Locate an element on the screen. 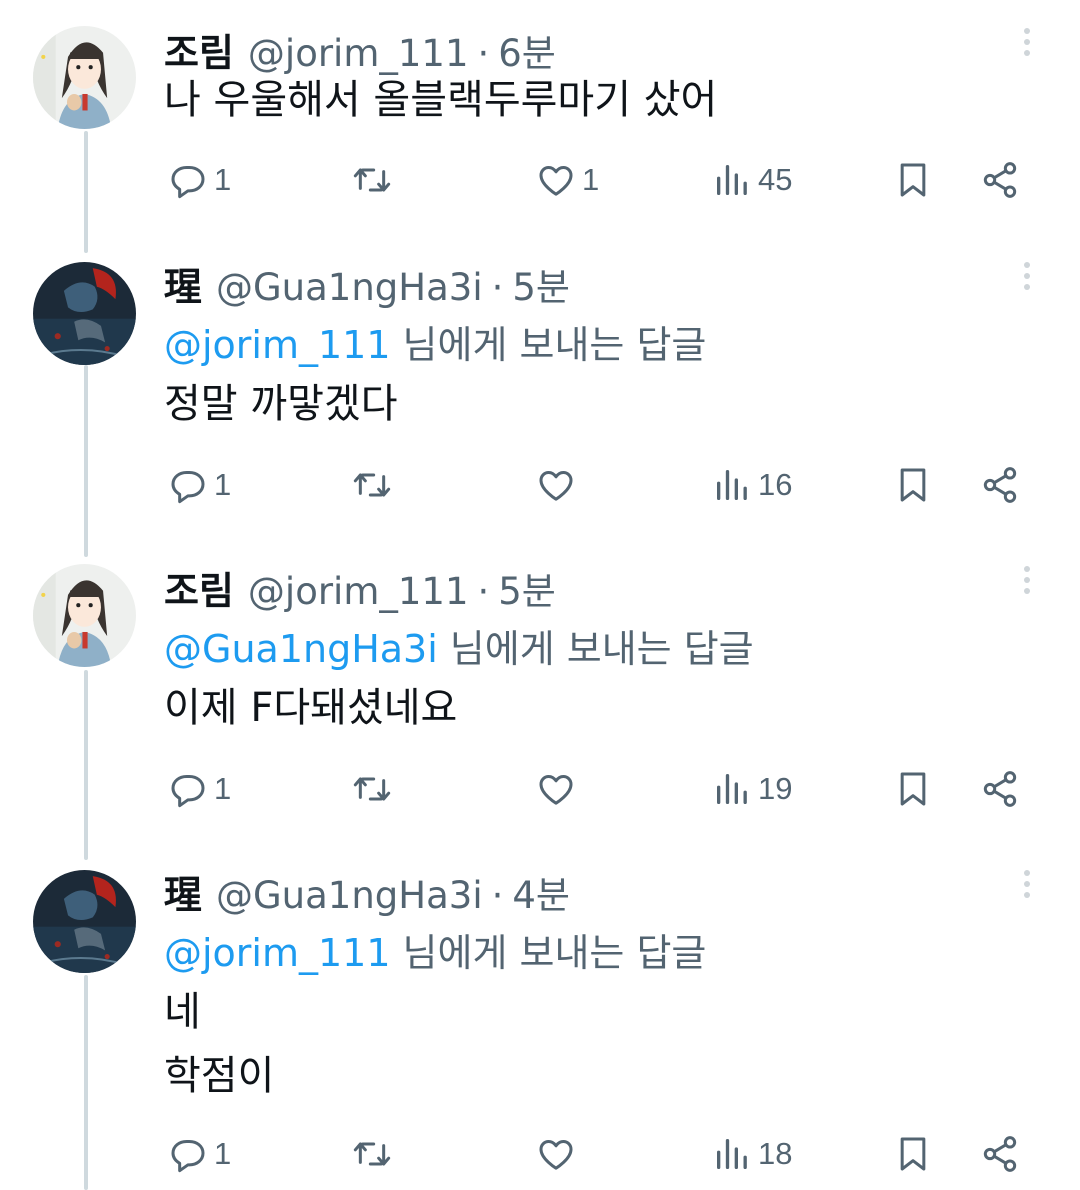 This screenshot has height=1190, width=1080. tweet-header: 瑆 @Gua1ngHa3i · 5분 is located at coordinates (367, 282).